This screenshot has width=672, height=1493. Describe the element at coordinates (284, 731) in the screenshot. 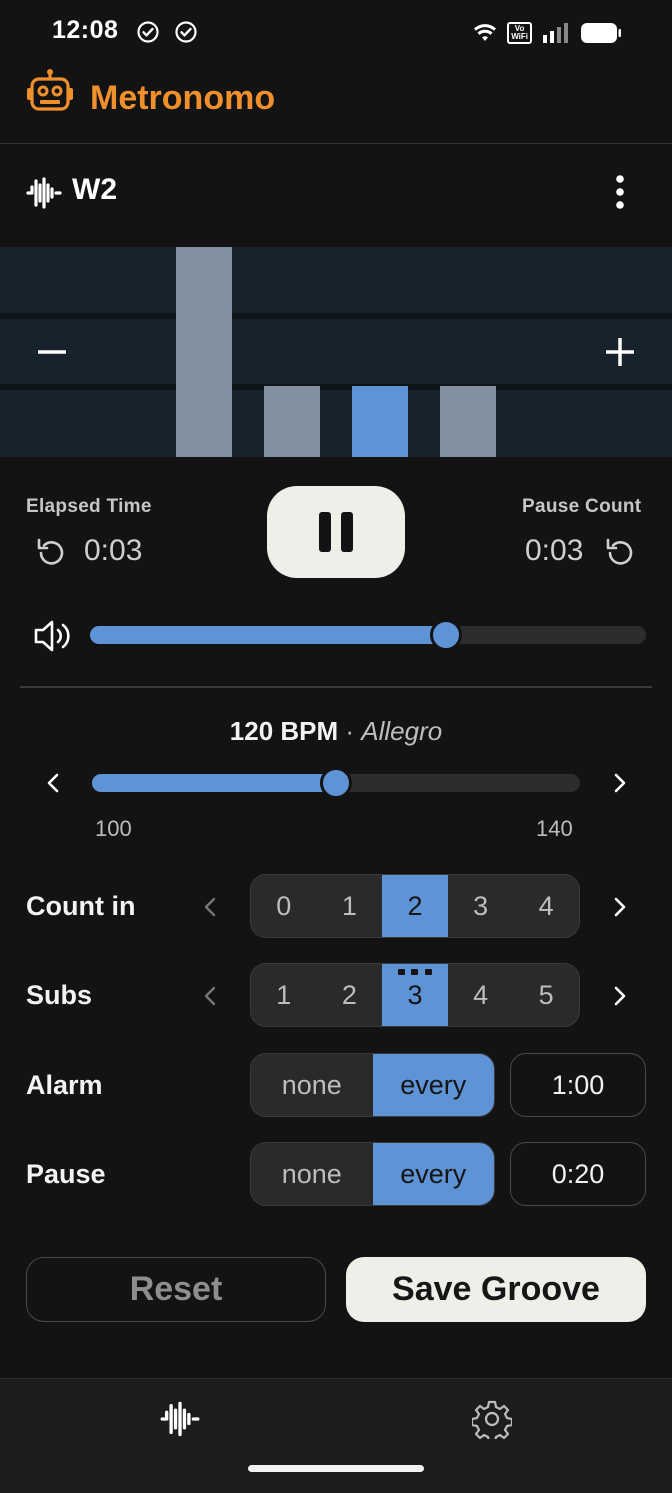

I see `bpm-value: 120 BPM` at that location.